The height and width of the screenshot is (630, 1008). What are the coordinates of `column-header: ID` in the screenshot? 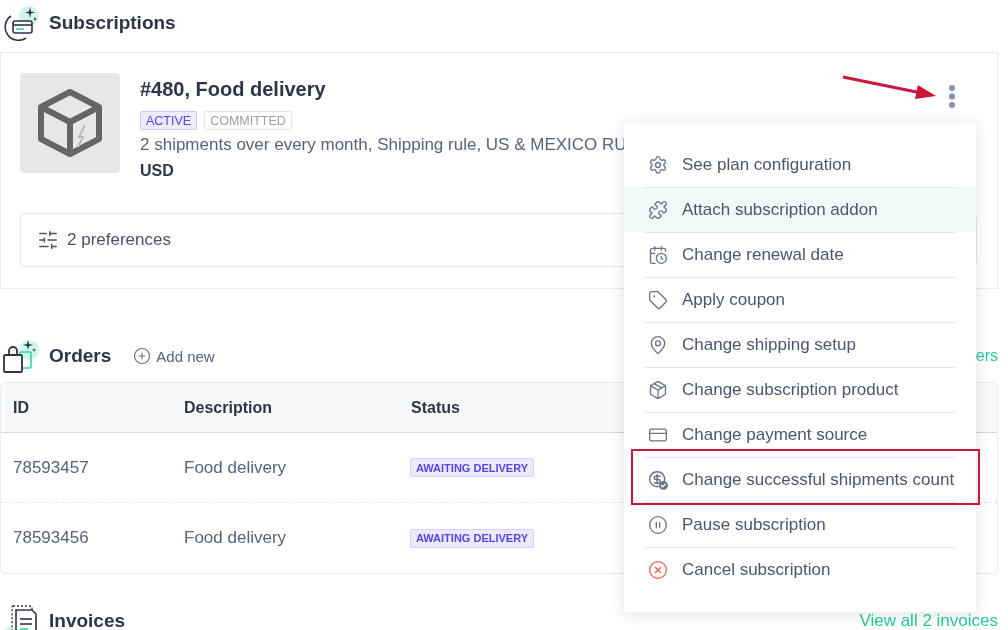 It's located at (21, 407).